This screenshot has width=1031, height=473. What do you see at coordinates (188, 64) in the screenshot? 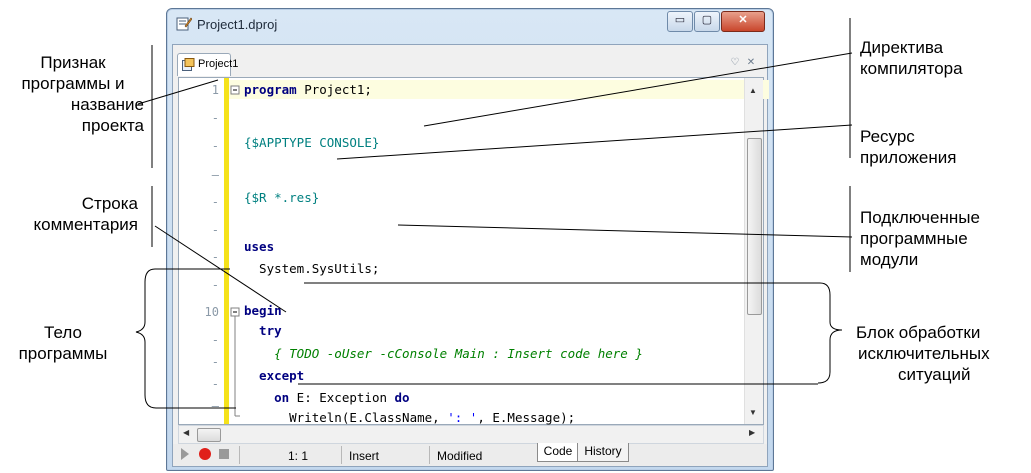
I see `project-icon` at bounding box center [188, 64].